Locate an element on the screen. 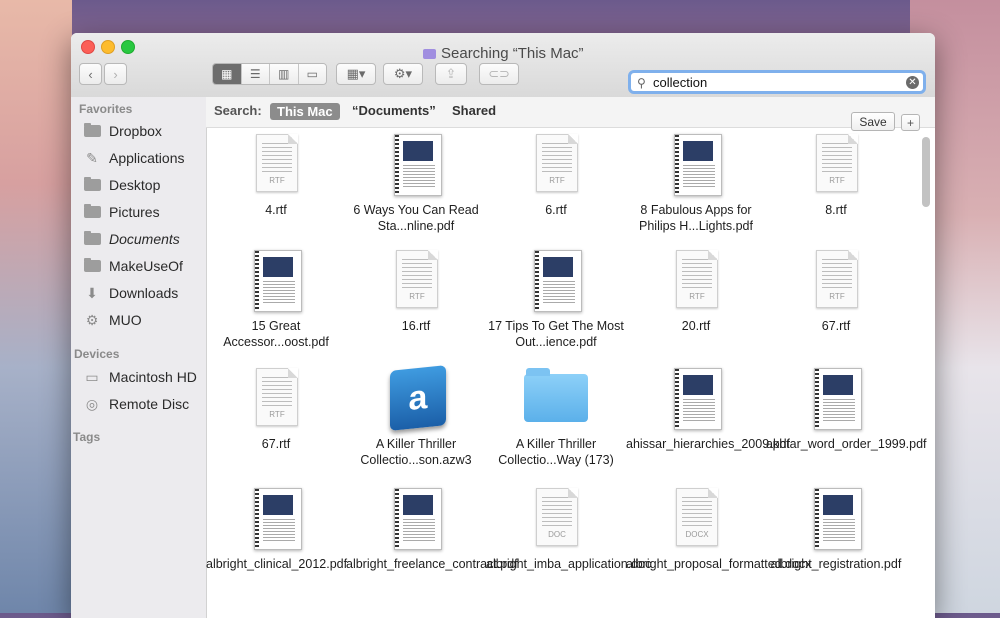  gear-icon: ⚙▾ is located at coordinates (403, 73).